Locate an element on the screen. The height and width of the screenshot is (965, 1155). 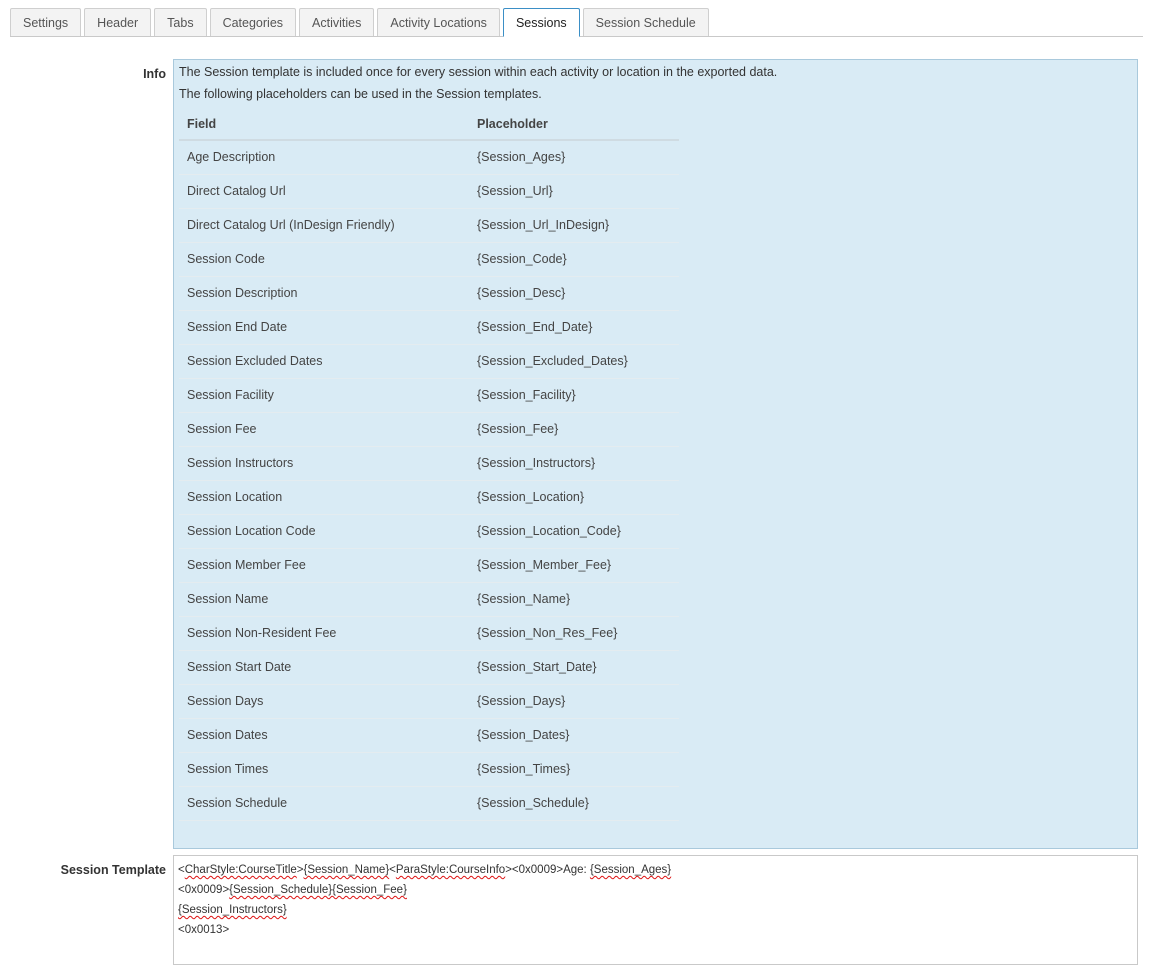
table-row: Session Instructors {Session_Instructors} is located at coordinates (429, 463).